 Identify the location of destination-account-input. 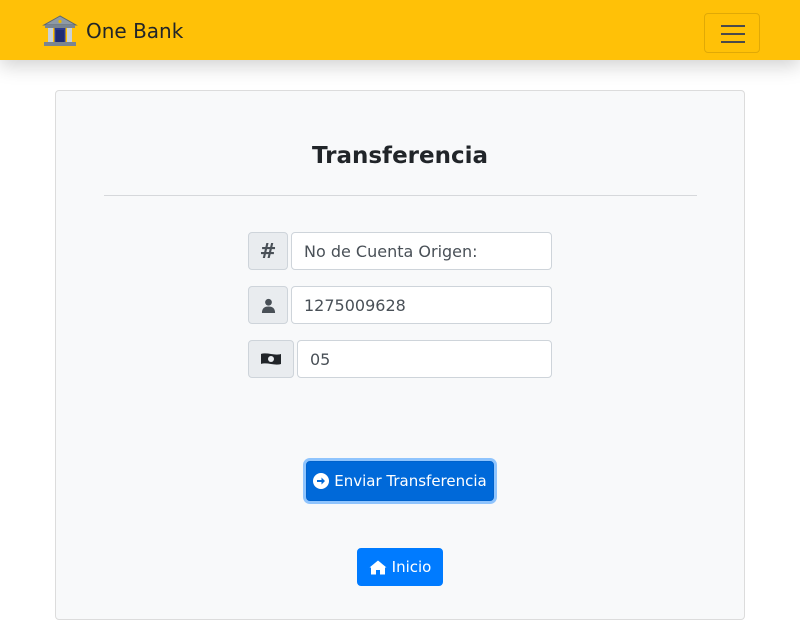
(421, 305).